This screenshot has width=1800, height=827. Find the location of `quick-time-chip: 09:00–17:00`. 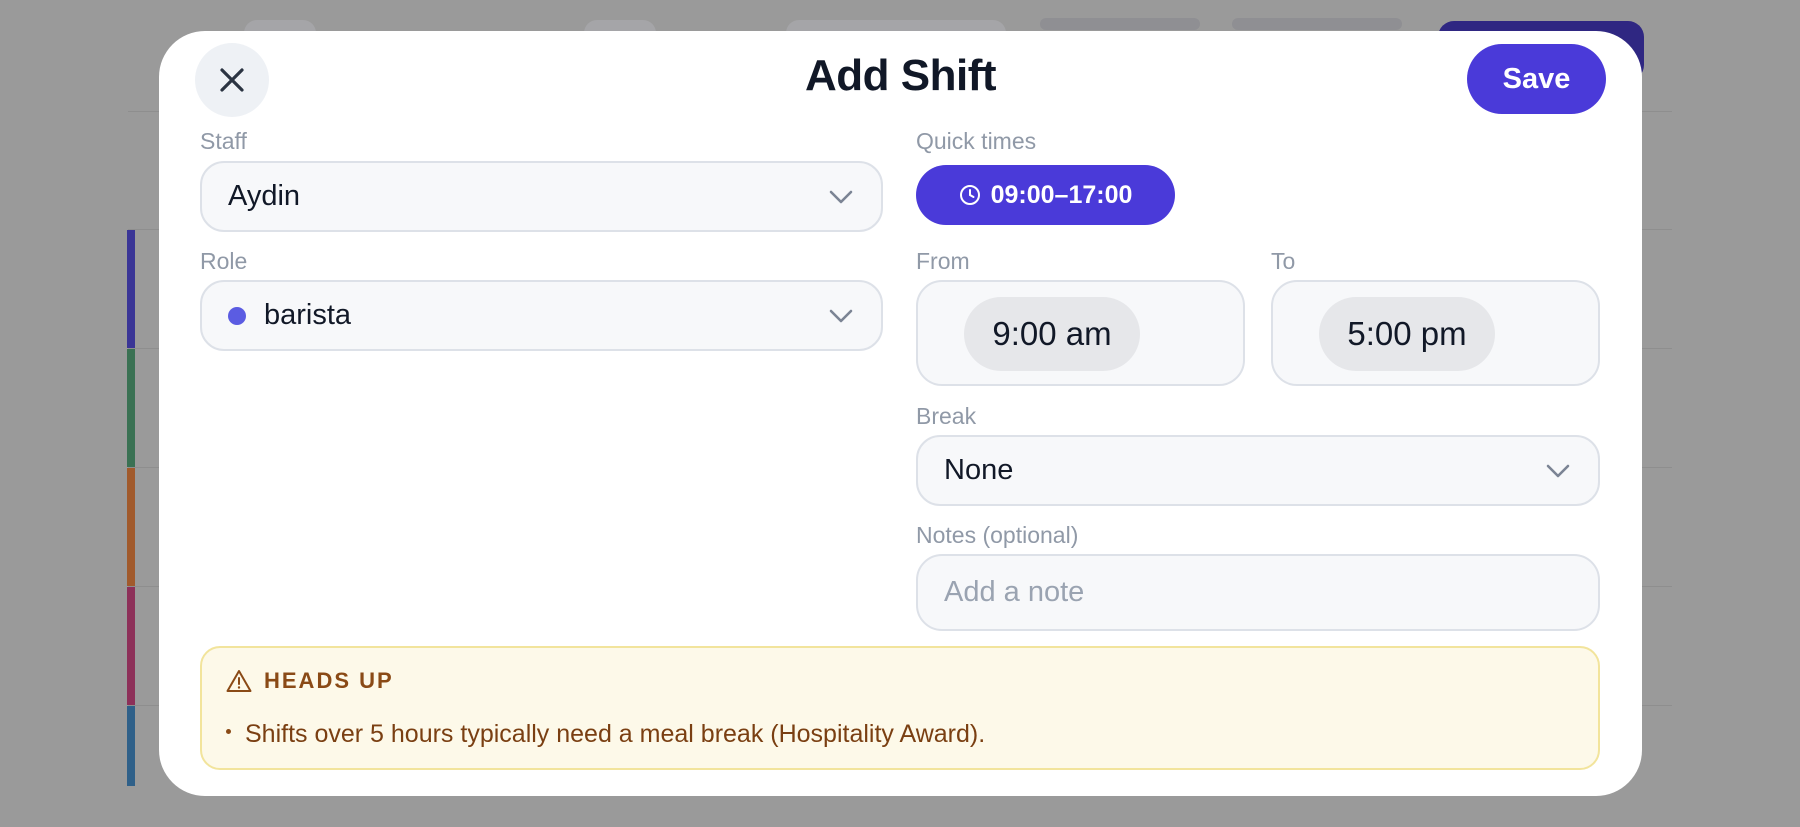

quick-time-chip: 09:00–17:00 is located at coordinates (1045, 195).